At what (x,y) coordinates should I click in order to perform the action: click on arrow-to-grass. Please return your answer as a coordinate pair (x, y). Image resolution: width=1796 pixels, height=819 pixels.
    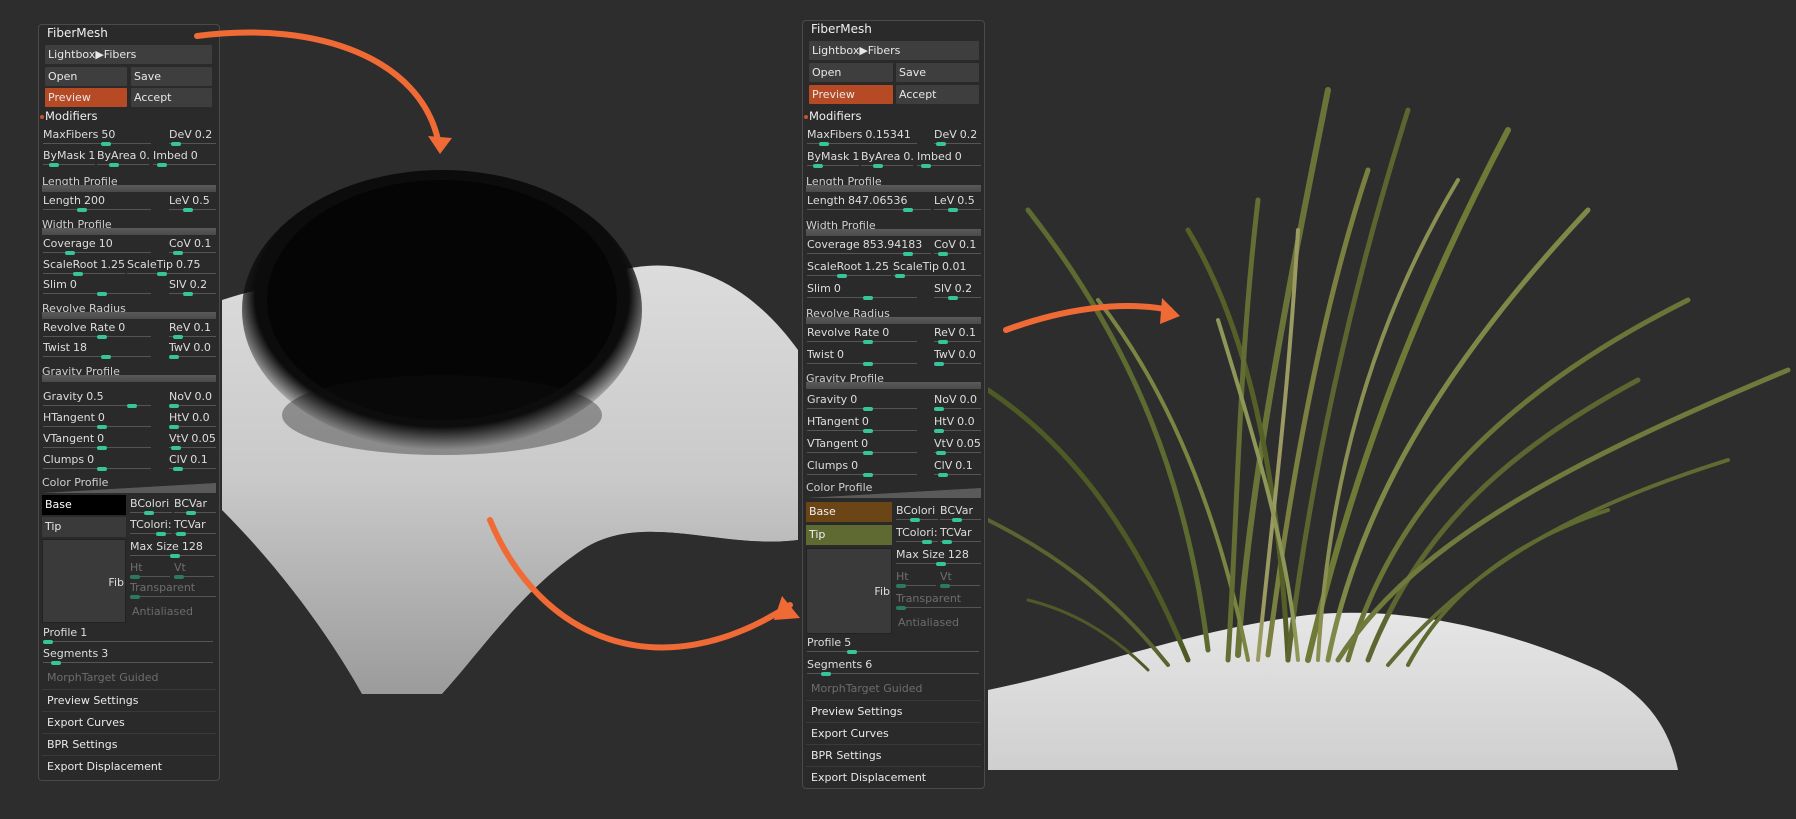
    Looking at the image, I should click on (1088, 318).